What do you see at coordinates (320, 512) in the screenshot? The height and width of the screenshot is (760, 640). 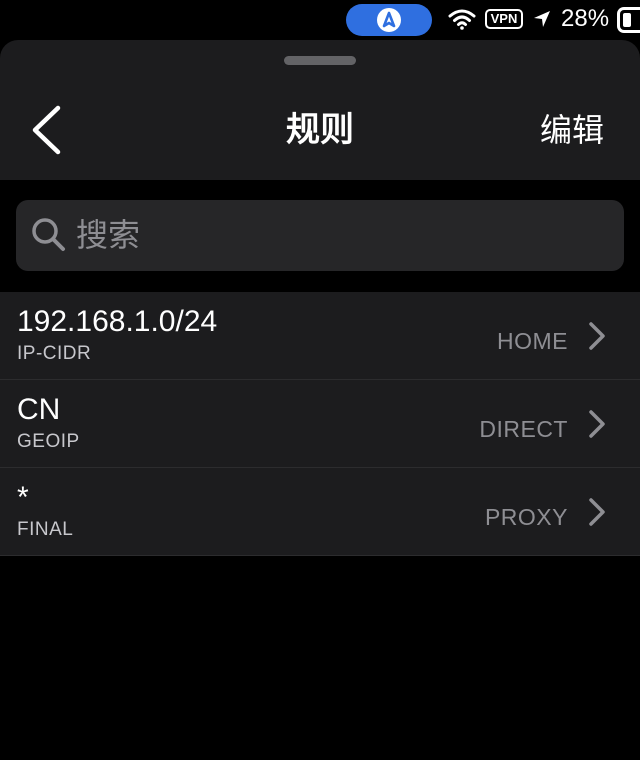 I see `rule-row: * FINAL PROXY` at bounding box center [320, 512].